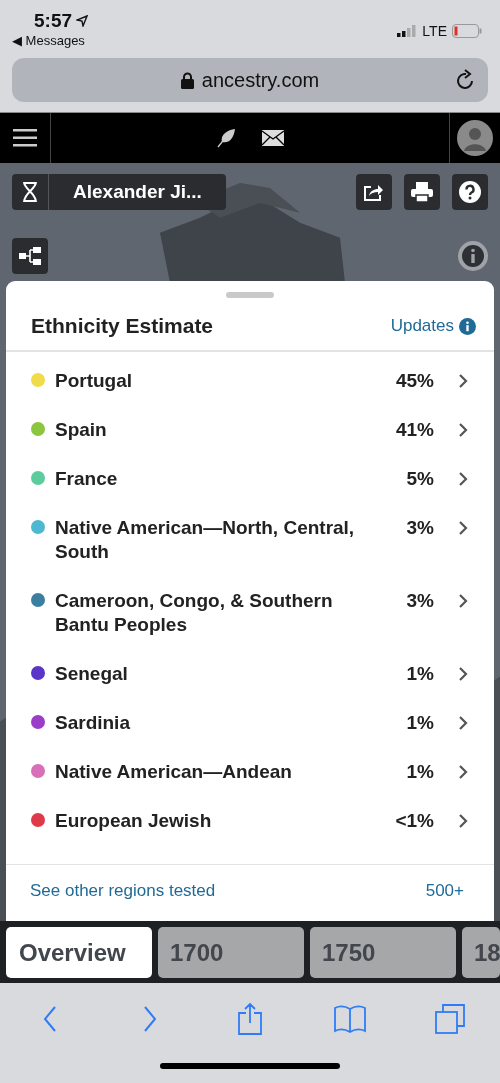 This screenshot has width=500, height=1083. I want to click on back-to-app-link: ◀ Messages, so click(50, 40).